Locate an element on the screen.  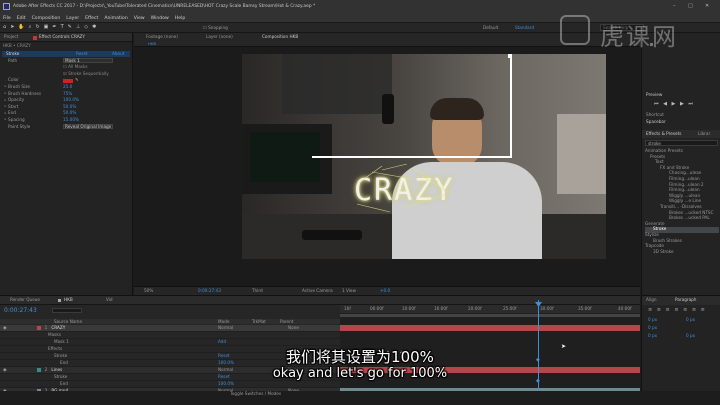
prop-all-masks: ☐ All Masks is located at coordinates (66, 67).